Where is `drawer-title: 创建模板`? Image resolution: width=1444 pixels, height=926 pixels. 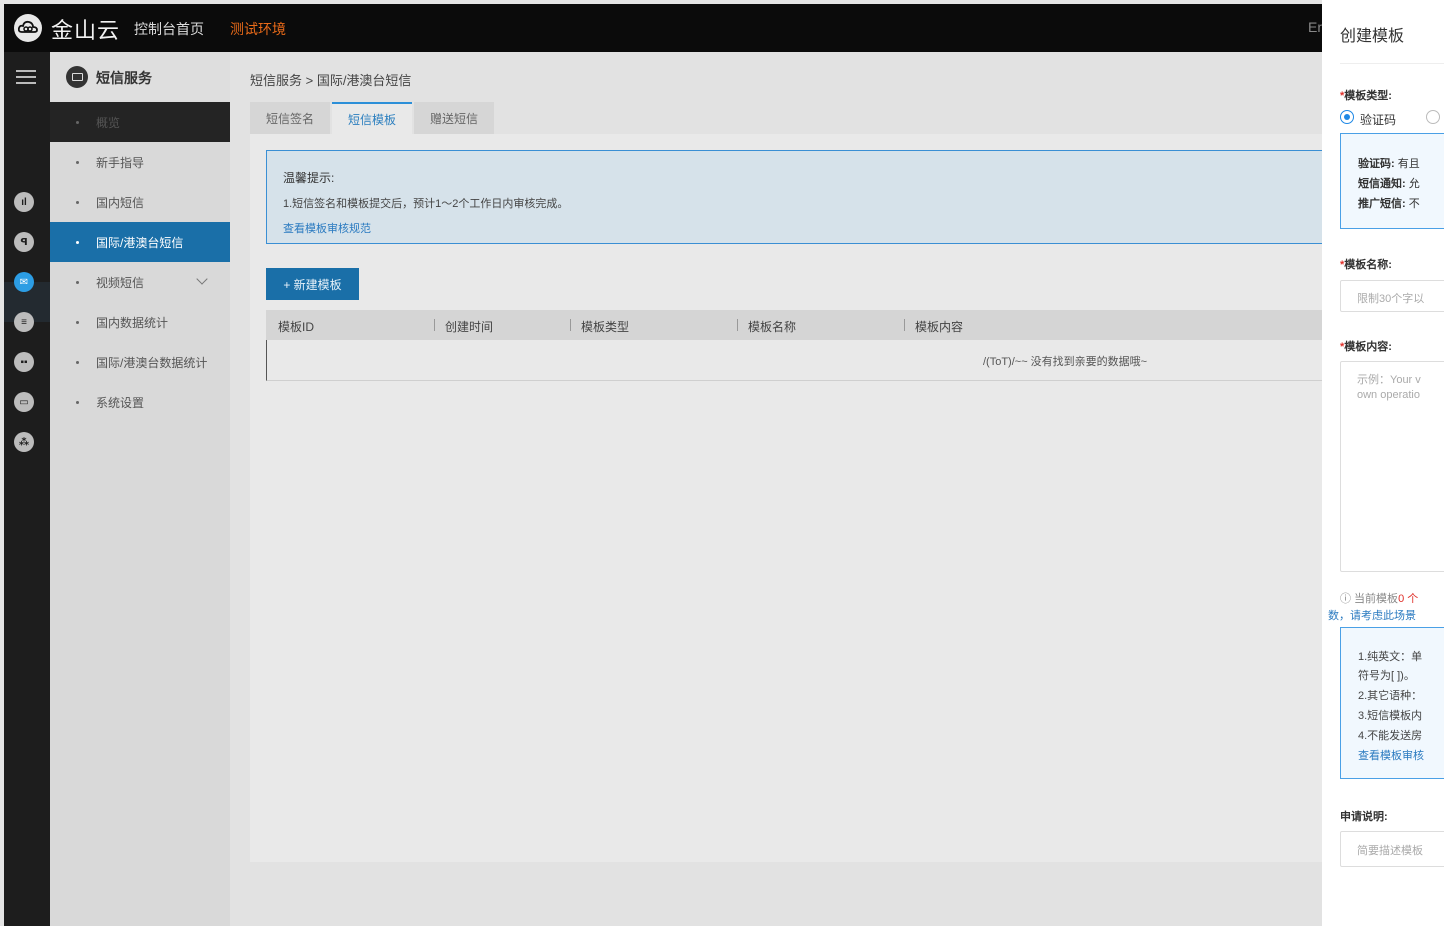 drawer-title: 创建模板 is located at coordinates (1372, 36).